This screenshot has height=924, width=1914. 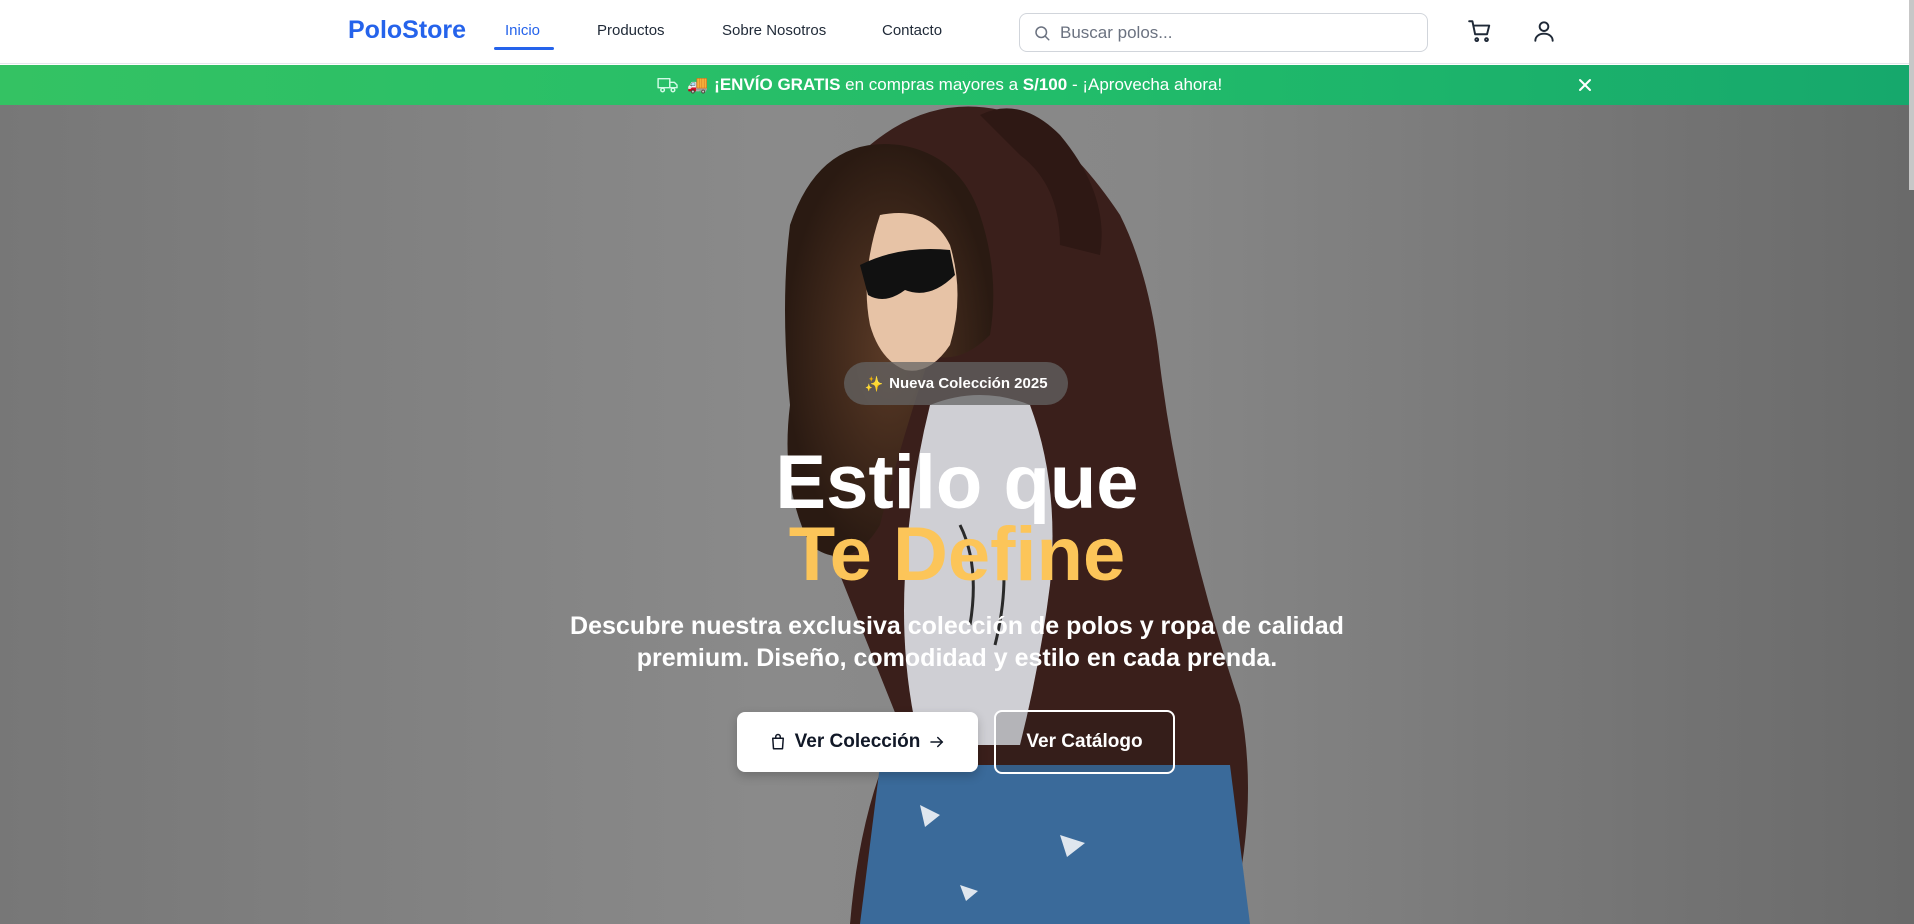 I want to click on close-icon, so click(x=1585, y=85).